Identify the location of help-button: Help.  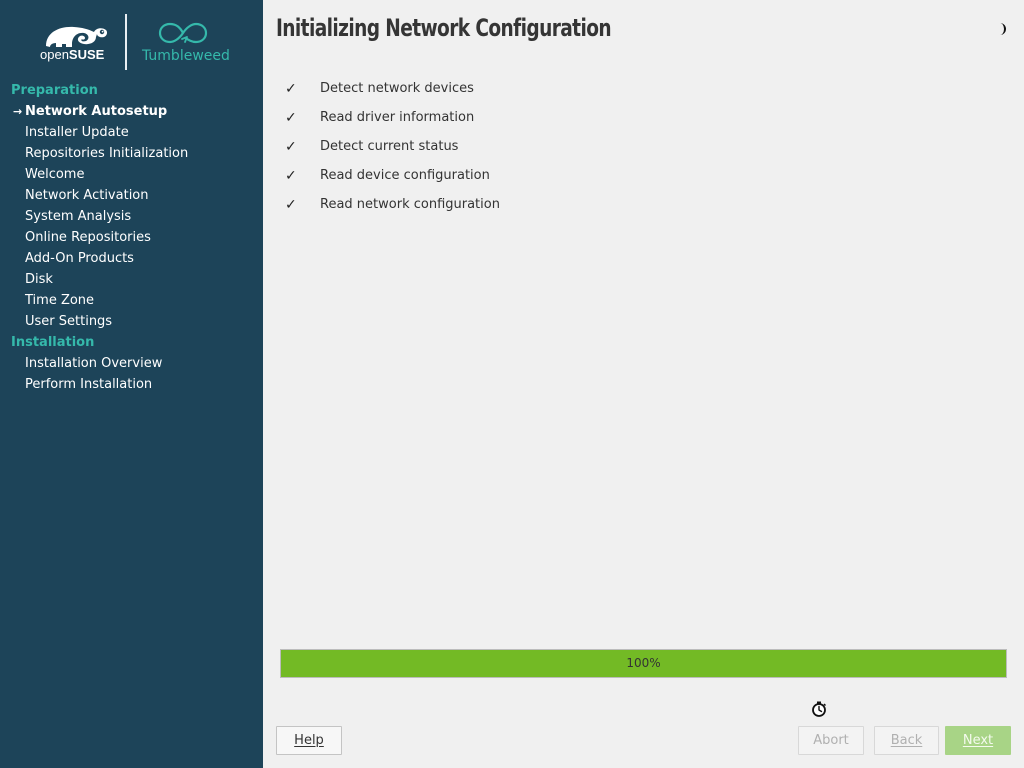
(309, 740).